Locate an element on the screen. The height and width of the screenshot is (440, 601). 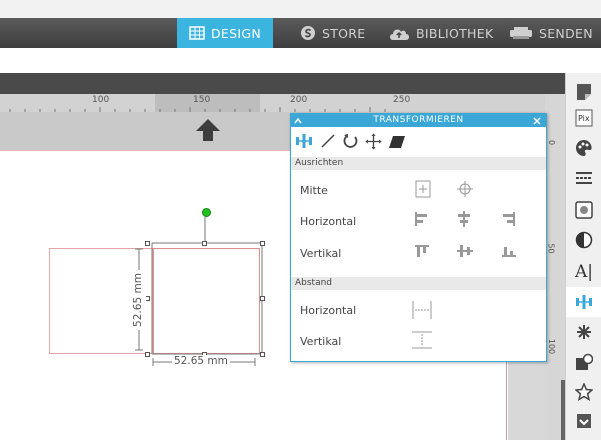
center-icon is located at coordinates (465, 189).